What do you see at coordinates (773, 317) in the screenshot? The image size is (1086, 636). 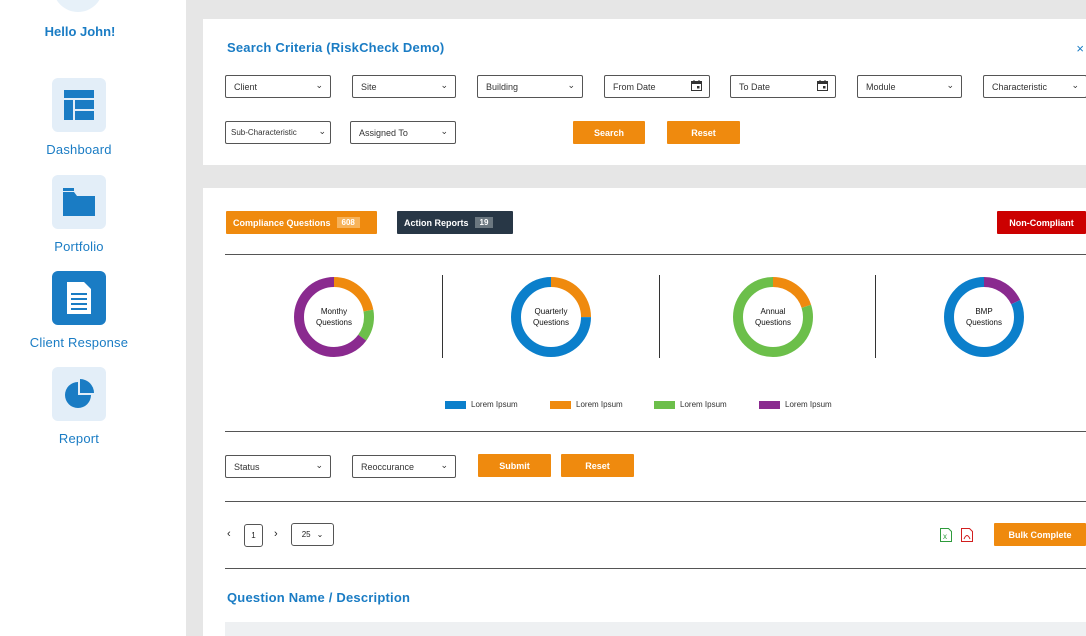 I see `donut-label-annual: Annual Questions` at bounding box center [773, 317].